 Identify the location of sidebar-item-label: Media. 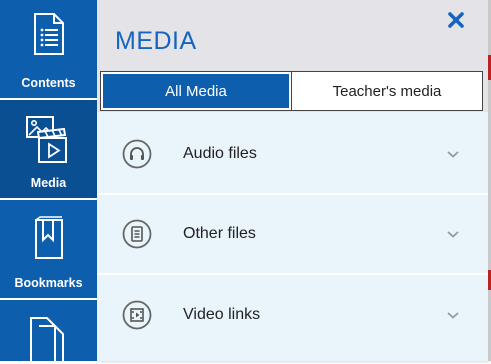
(48, 183).